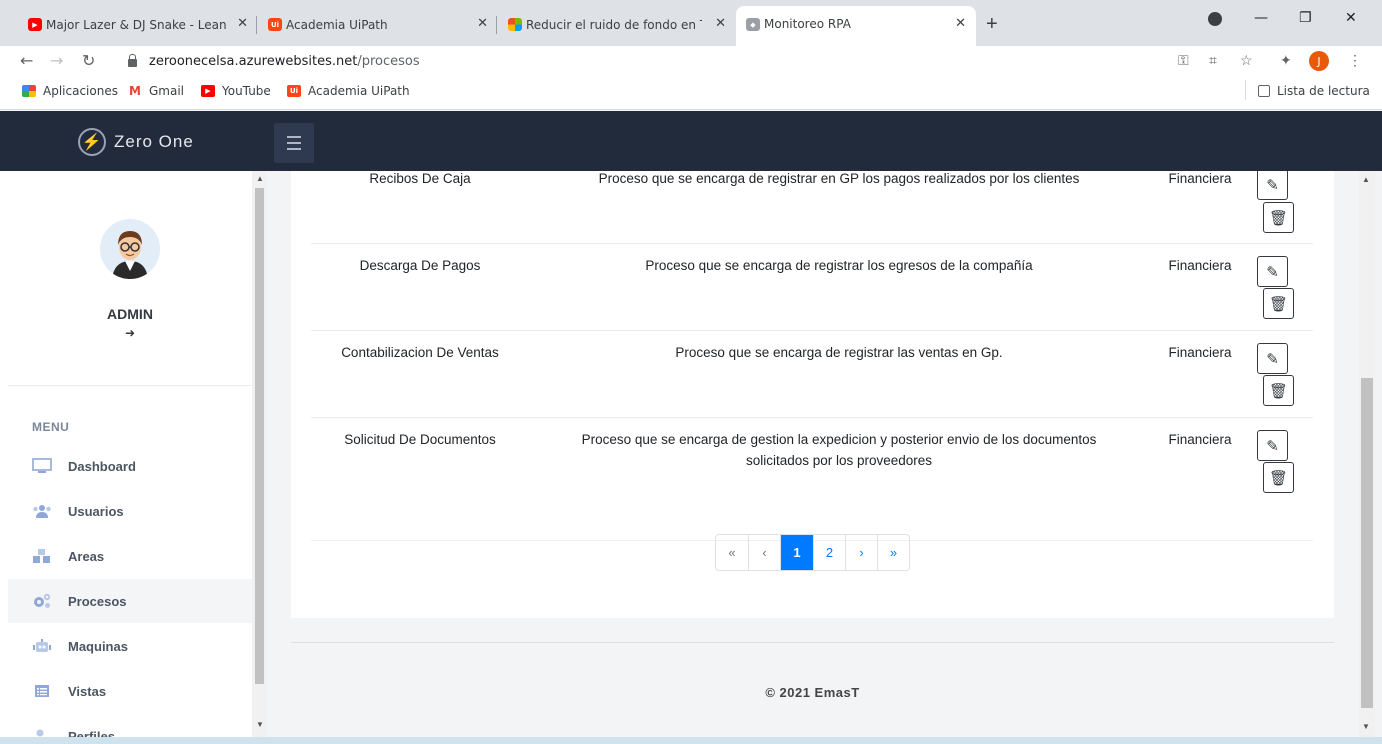  Describe the element at coordinates (1215, 19) in the screenshot. I see `profile-menu-icon` at that location.